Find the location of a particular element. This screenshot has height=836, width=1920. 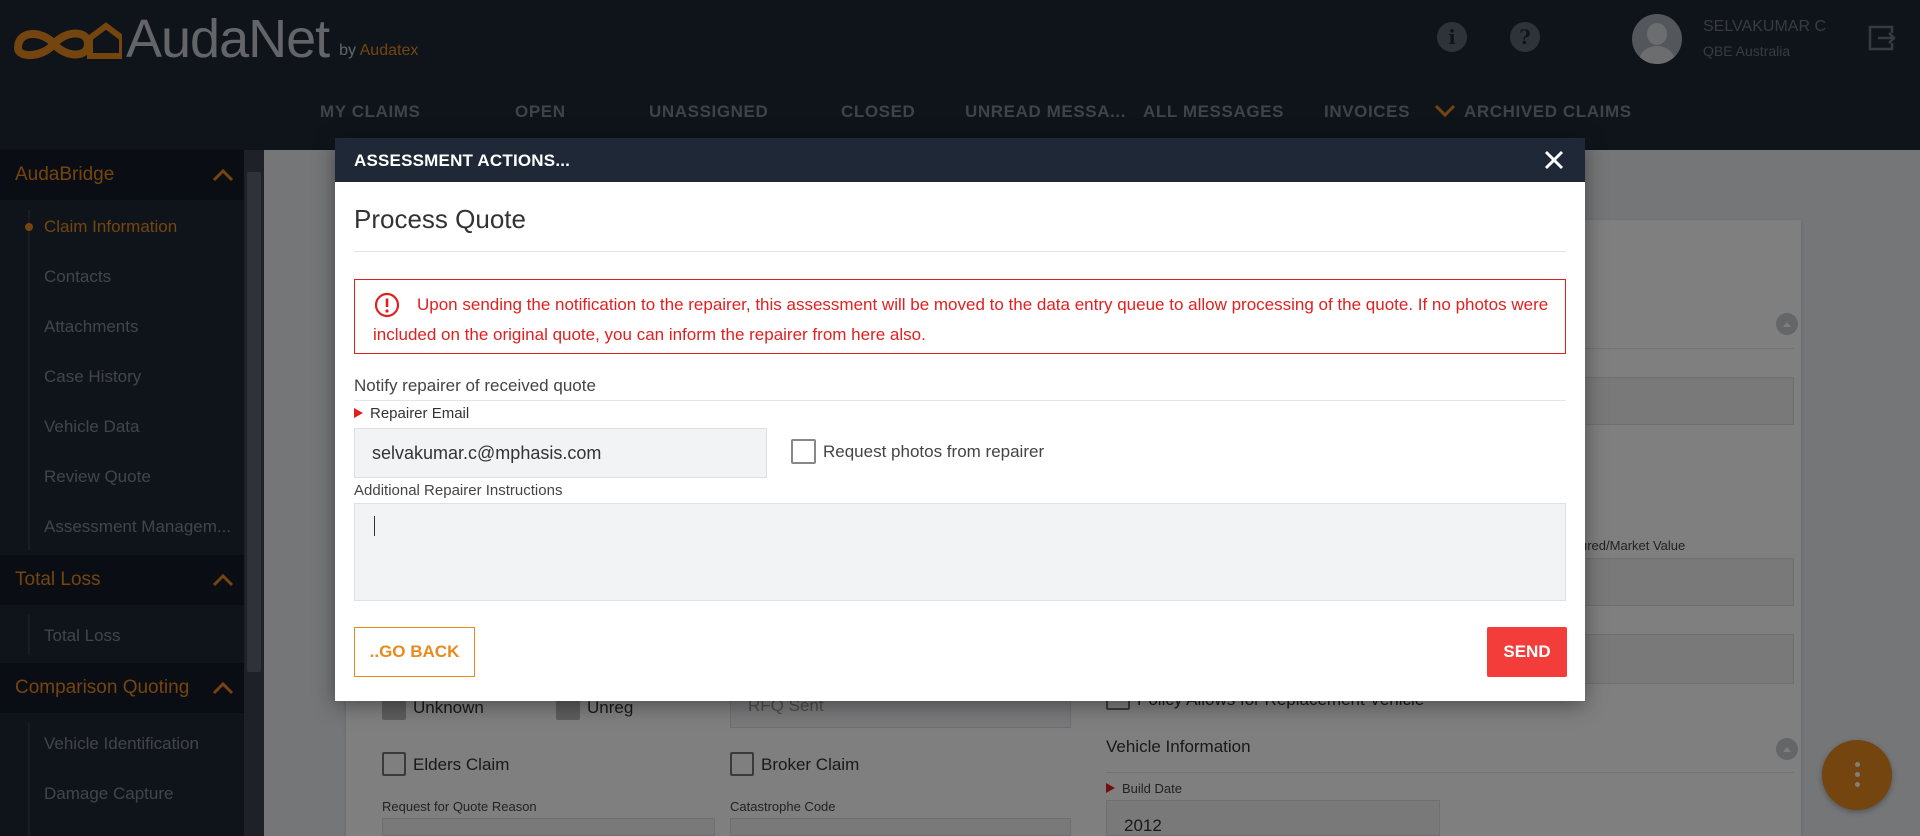

request-photos-checkbox is located at coordinates (803, 451).